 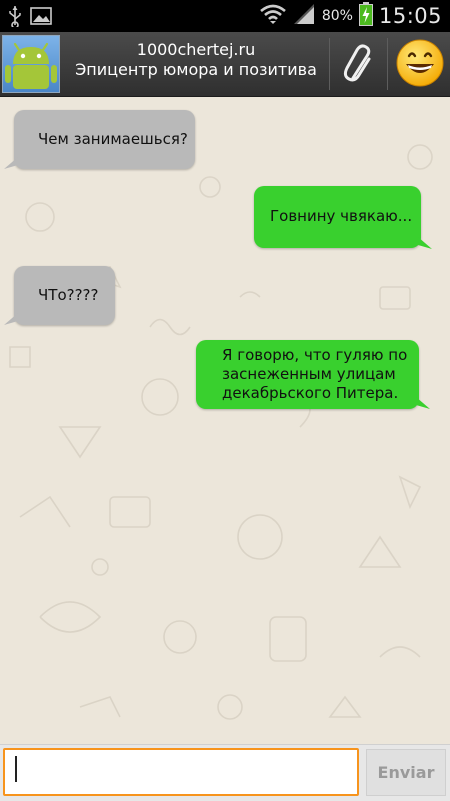 I want to click on paperclip-icon, so click(x=357, y=63).